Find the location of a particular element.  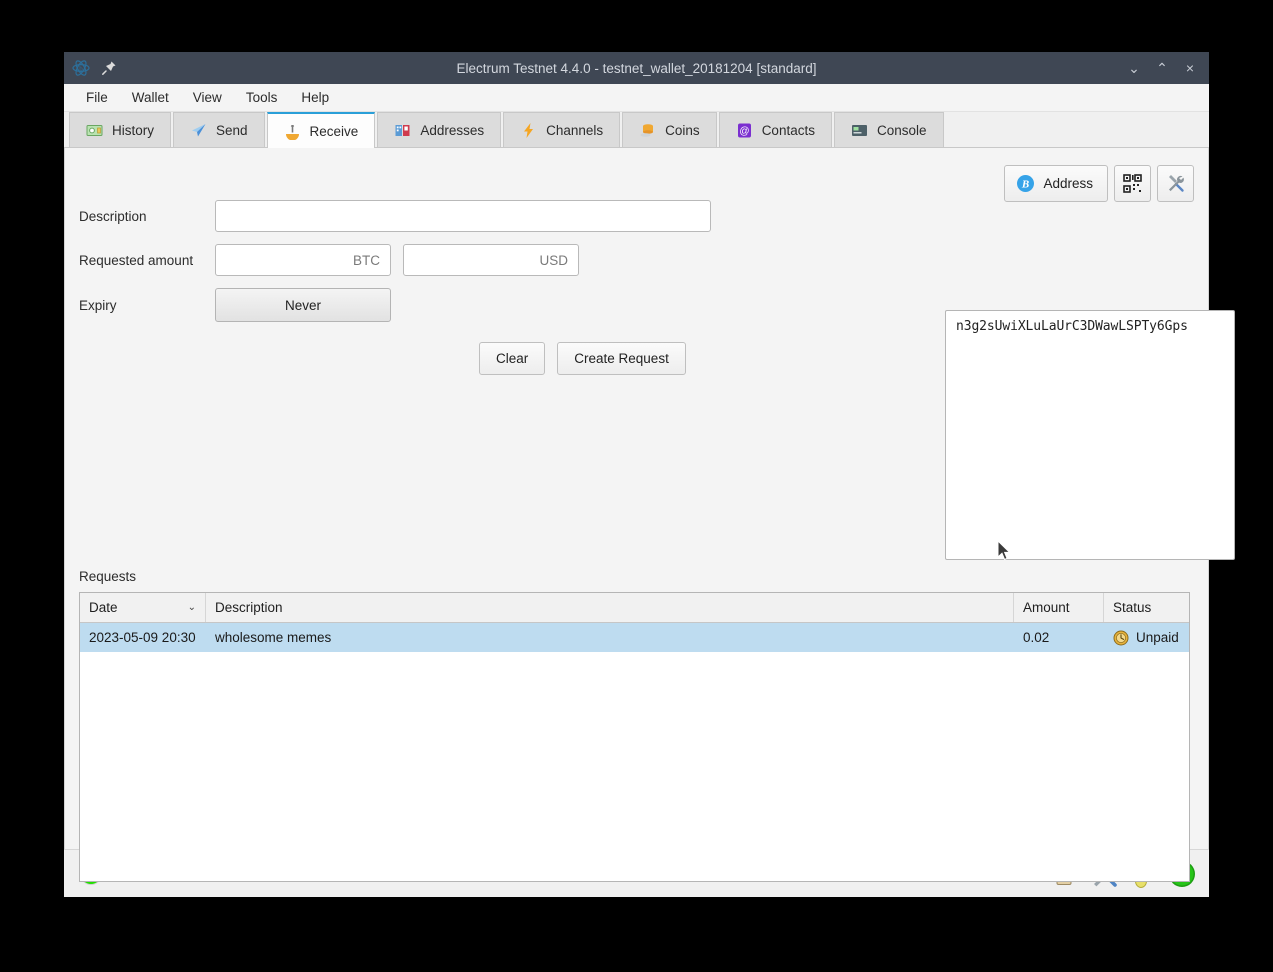

addresses-icon is located at coordinates (402, 130).